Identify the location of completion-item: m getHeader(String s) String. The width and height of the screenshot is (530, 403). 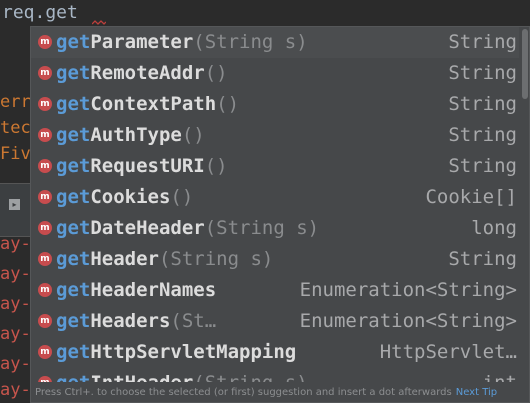
(275, 259).